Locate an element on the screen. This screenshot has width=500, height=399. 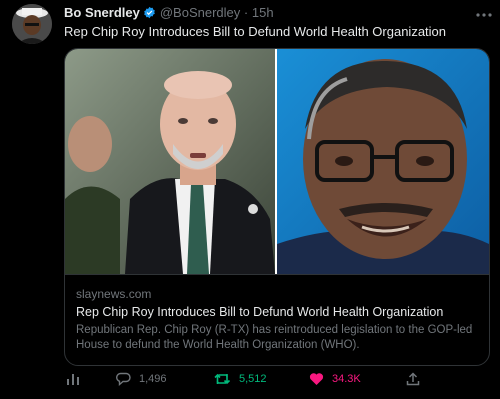
heart-icon is located at coordinates (316, 379).